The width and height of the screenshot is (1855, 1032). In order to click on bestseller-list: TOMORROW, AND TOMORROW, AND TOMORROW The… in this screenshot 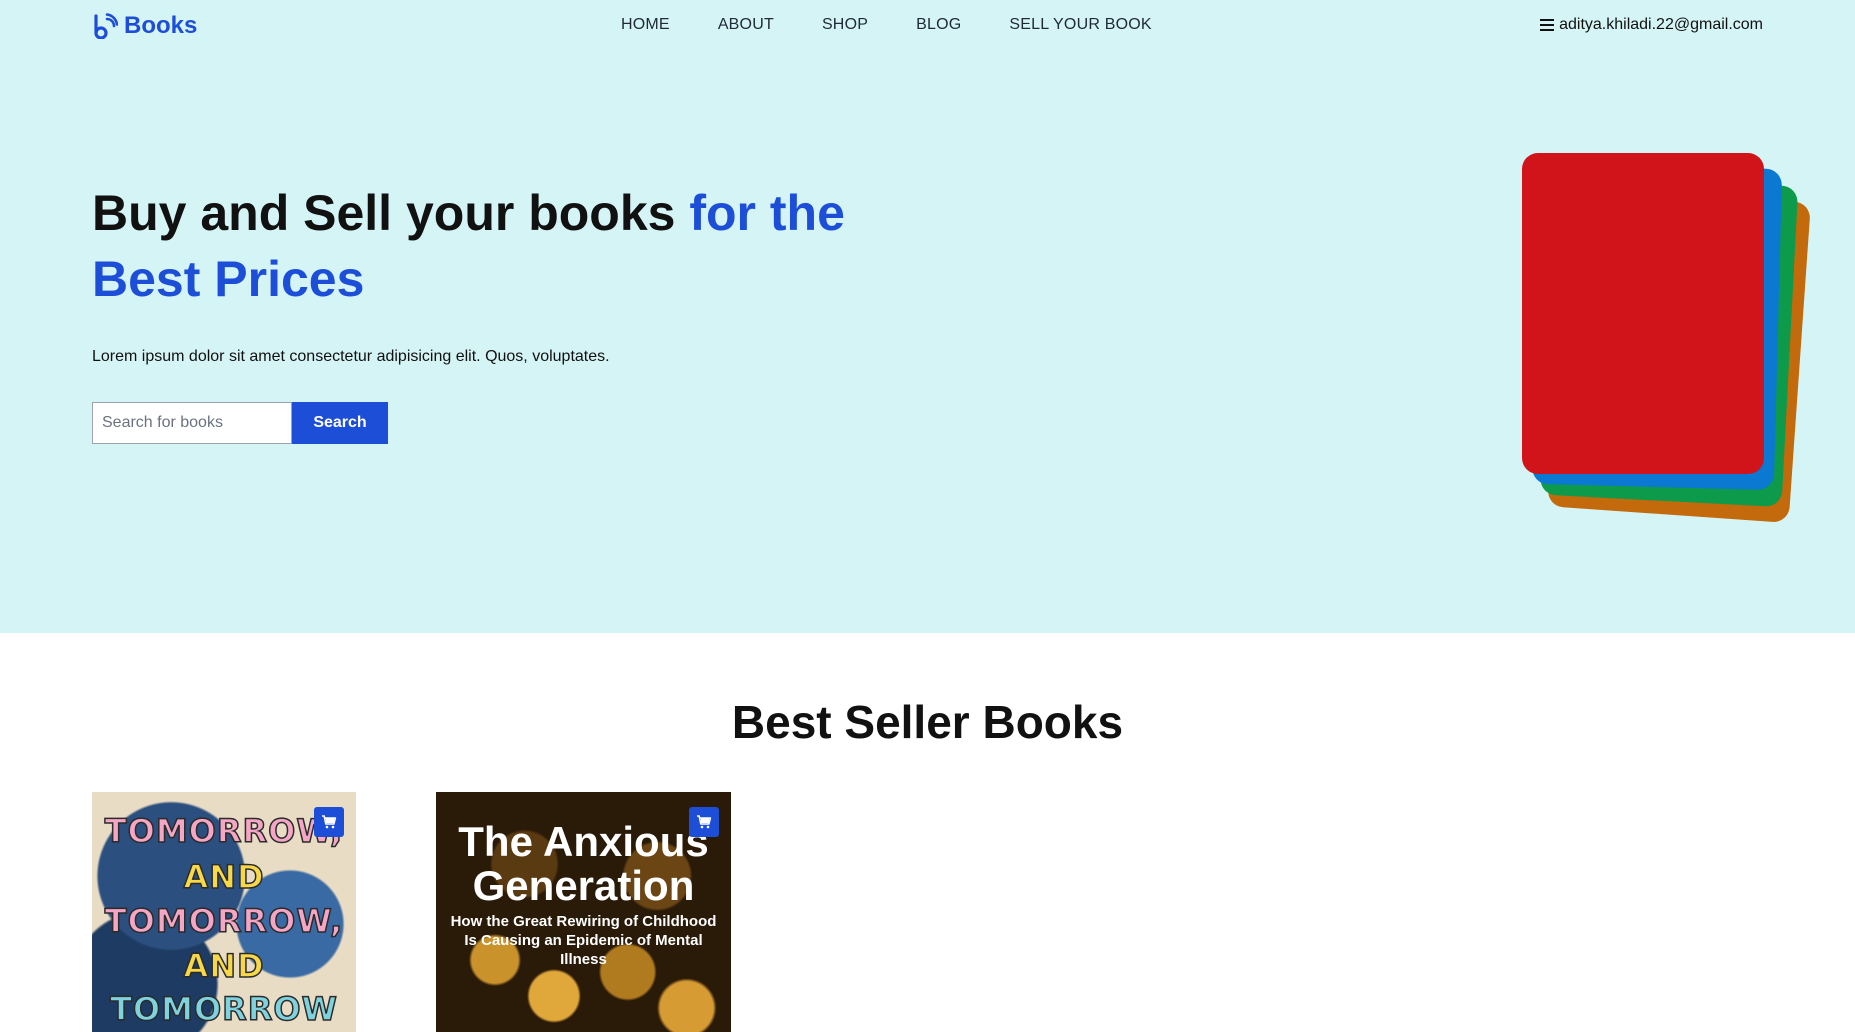, I will do `click(411, 912)`.